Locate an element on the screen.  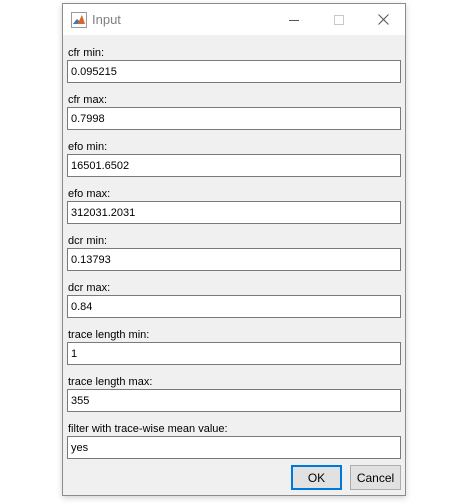
title-bar: Input is located at coordinates (234, 19).